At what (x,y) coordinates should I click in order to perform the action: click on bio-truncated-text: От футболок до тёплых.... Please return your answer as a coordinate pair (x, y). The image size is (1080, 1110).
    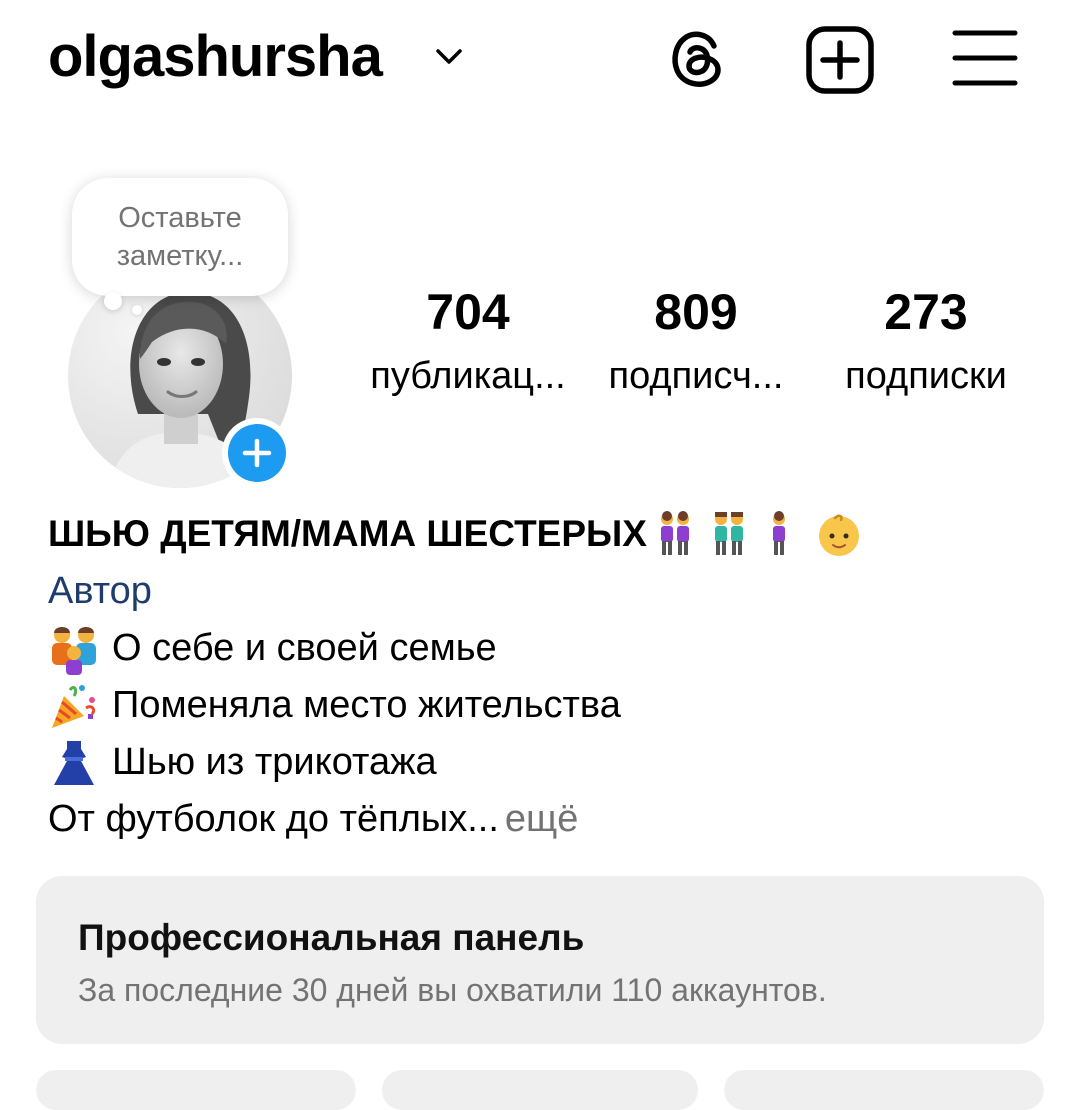
    Looking at the image, I should click on (273, 819).